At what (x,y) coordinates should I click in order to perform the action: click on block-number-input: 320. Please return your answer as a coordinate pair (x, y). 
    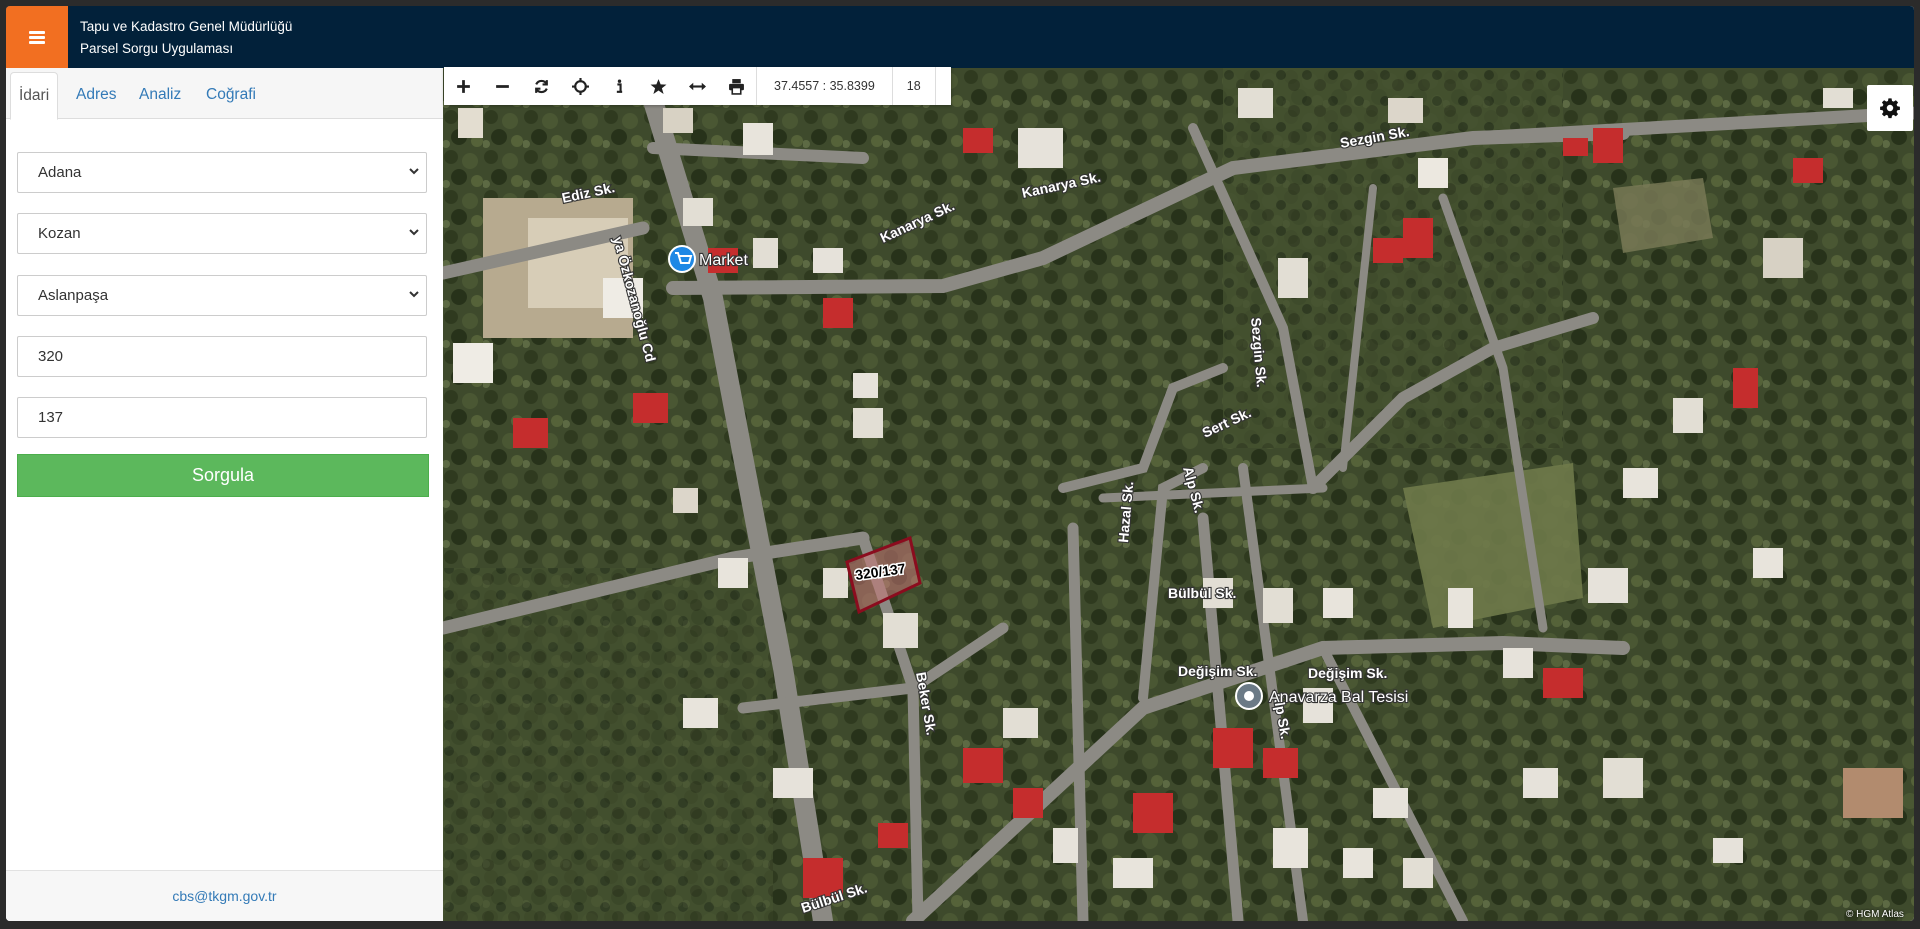
    Looking at the image, I should click on (222, 356).